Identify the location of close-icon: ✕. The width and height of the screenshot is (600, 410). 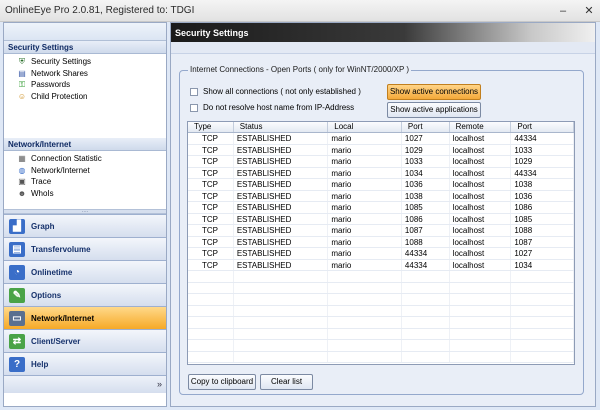
(589, 11).